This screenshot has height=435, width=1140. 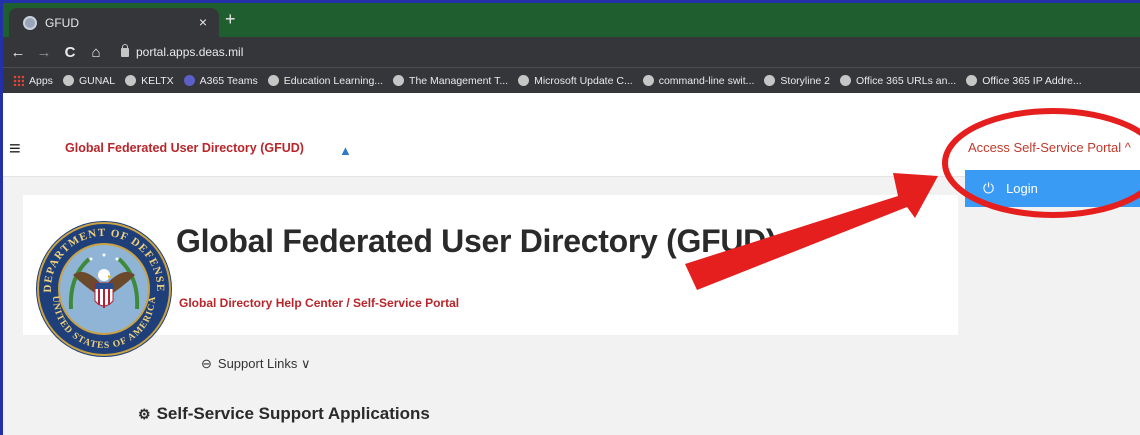 What do you see at coordinates (1049, 147) in the screenshot?
I see `access-portal-menu: Access Self-Service Portal ^` at bounding box center [1049, 147].